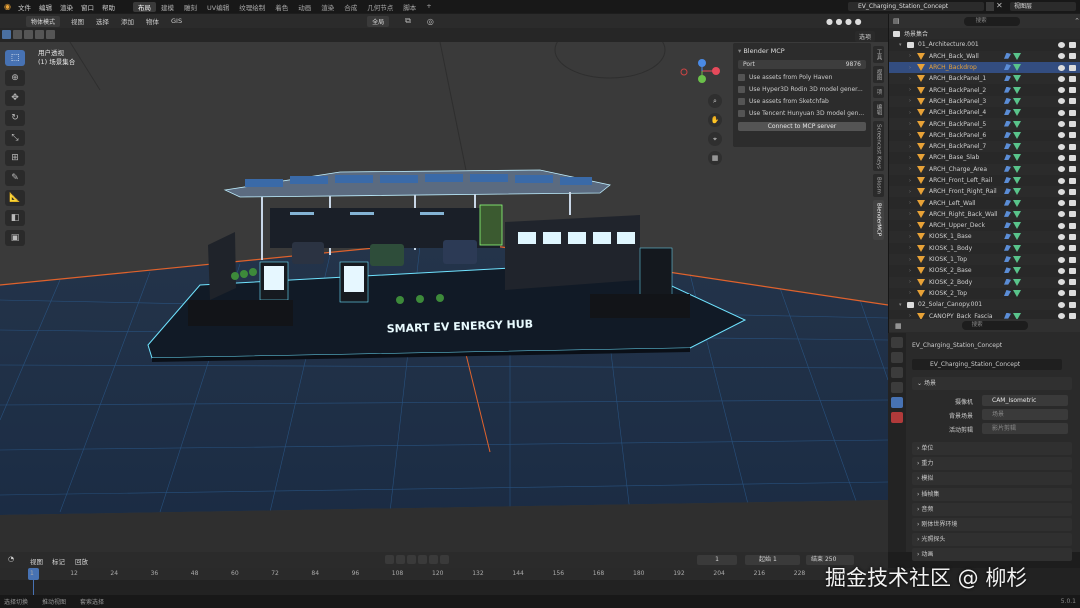 The height and width of the screenshot is (608, 1080). Describe the element at coordinates (878, 220) in the screenshot. I see `sidebar-tab: BlenderMCP` at that location.